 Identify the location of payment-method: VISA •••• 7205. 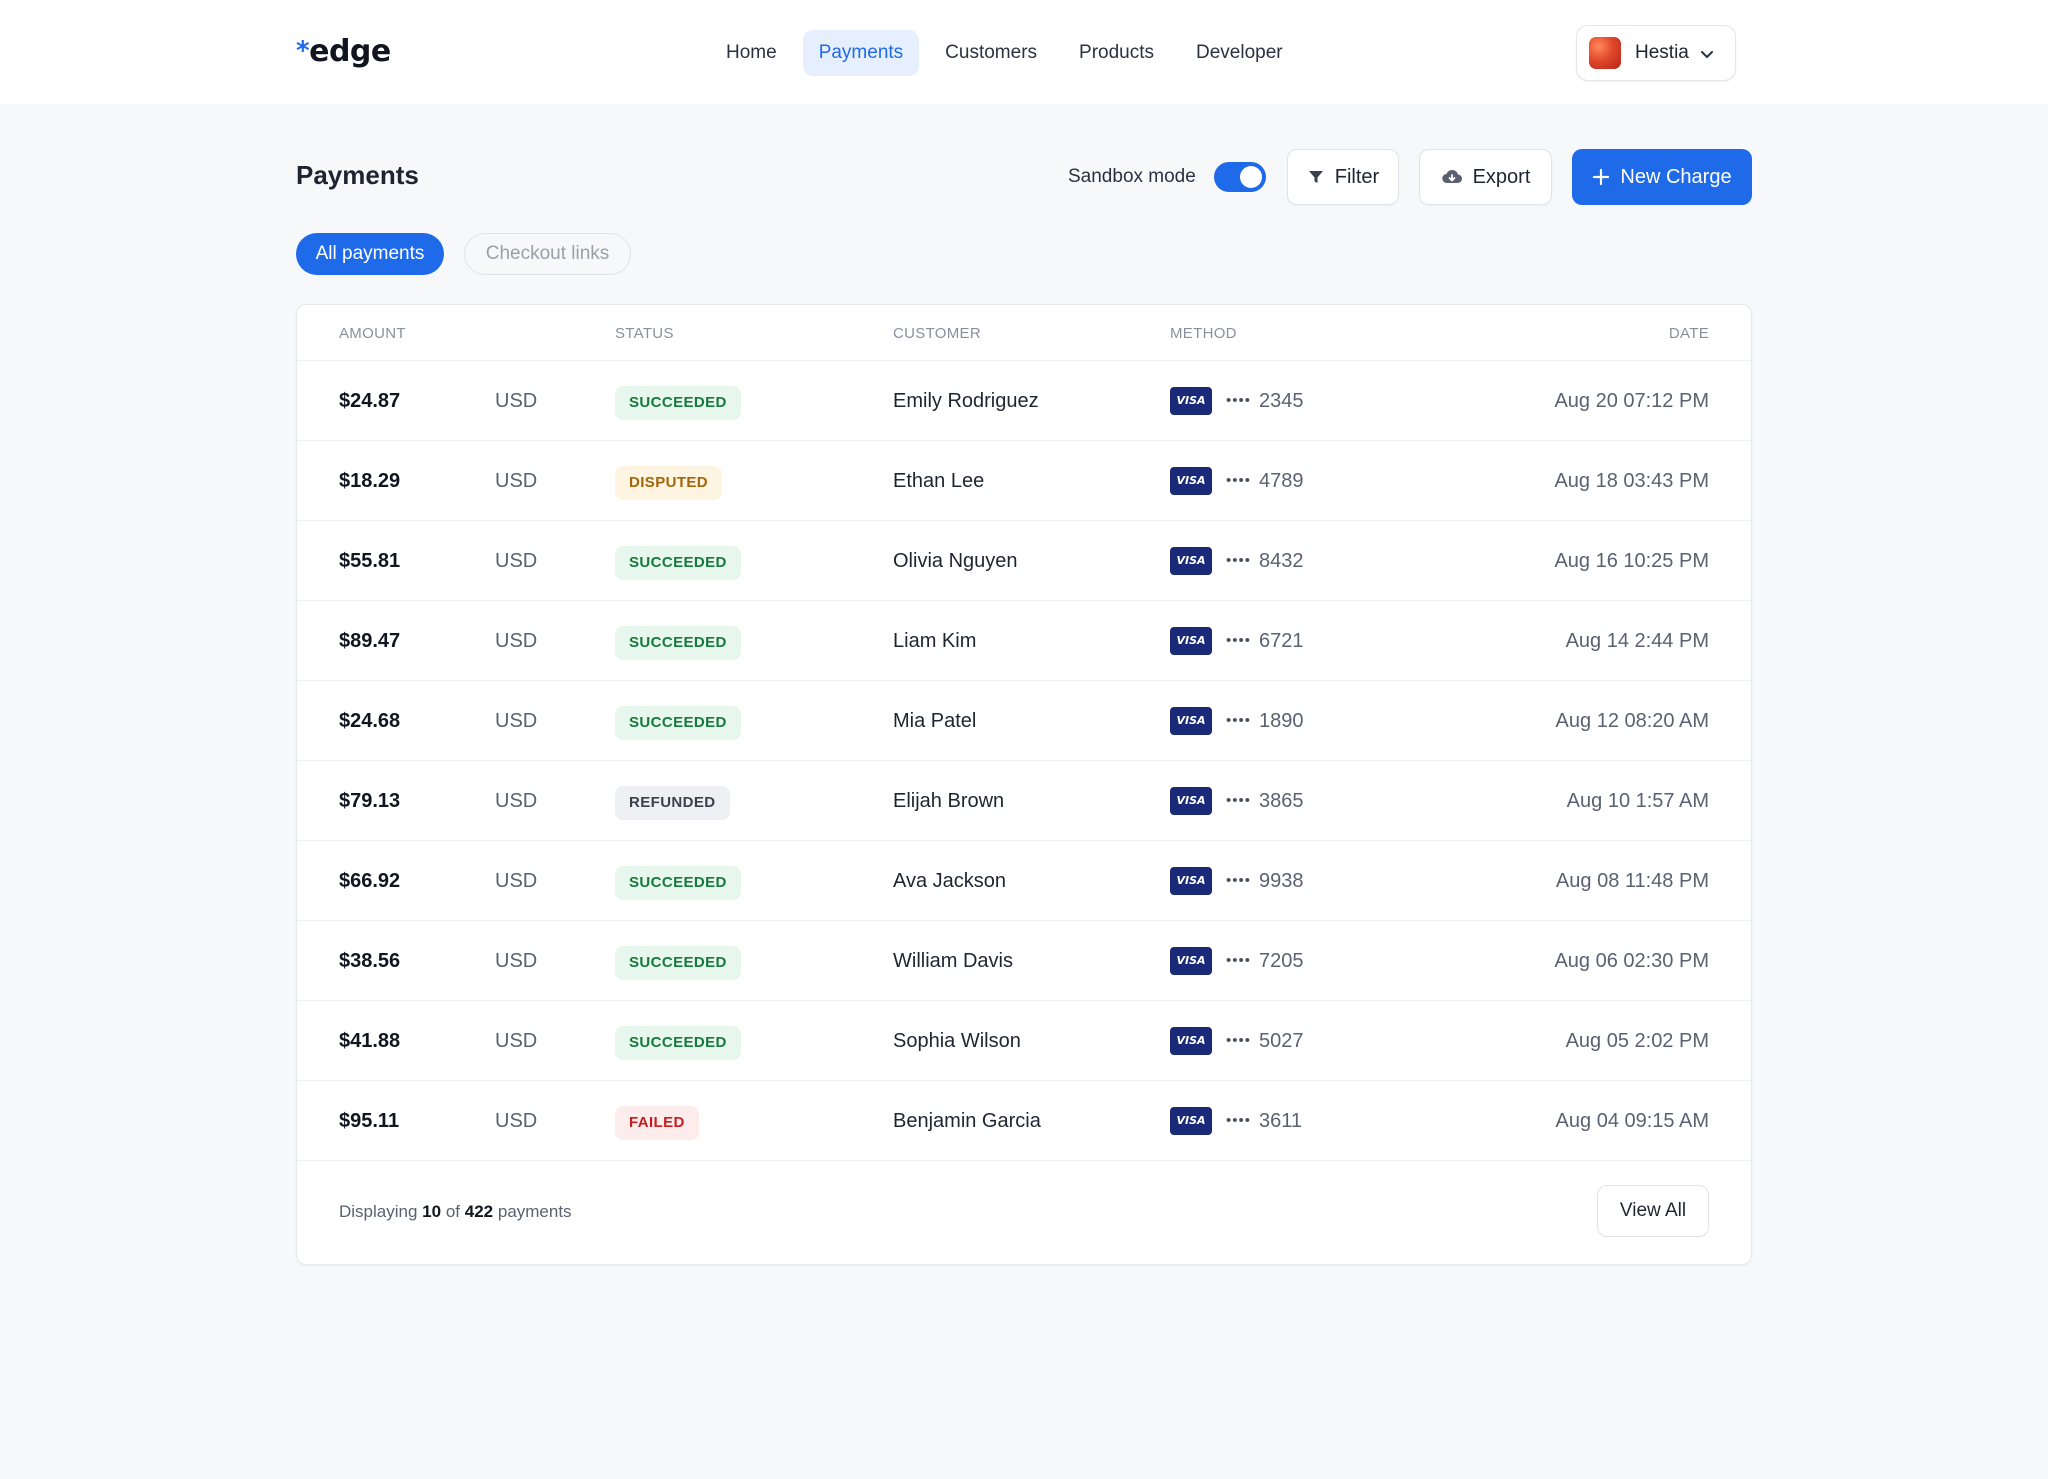
(1237, 961).